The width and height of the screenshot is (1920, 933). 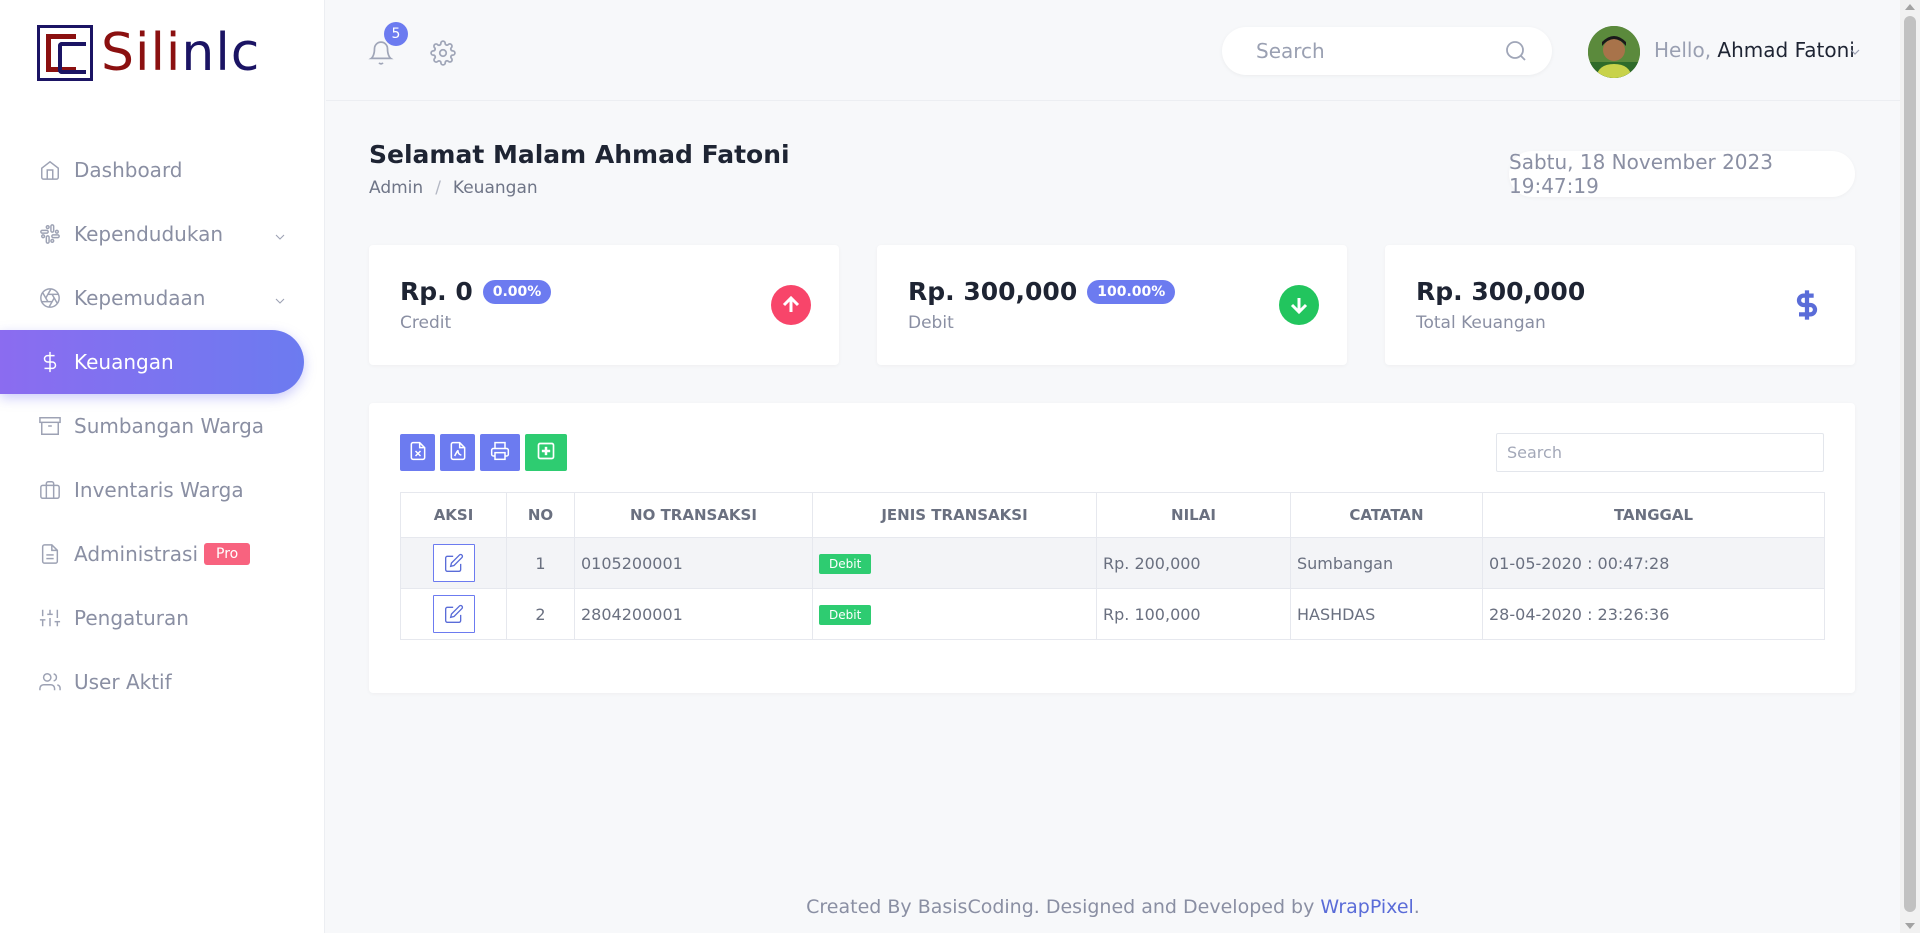 What do you see at coordinates (791, 305) in the screenshot?
I see `arrow-up-circle-icon` at bounding box center [791, 305].